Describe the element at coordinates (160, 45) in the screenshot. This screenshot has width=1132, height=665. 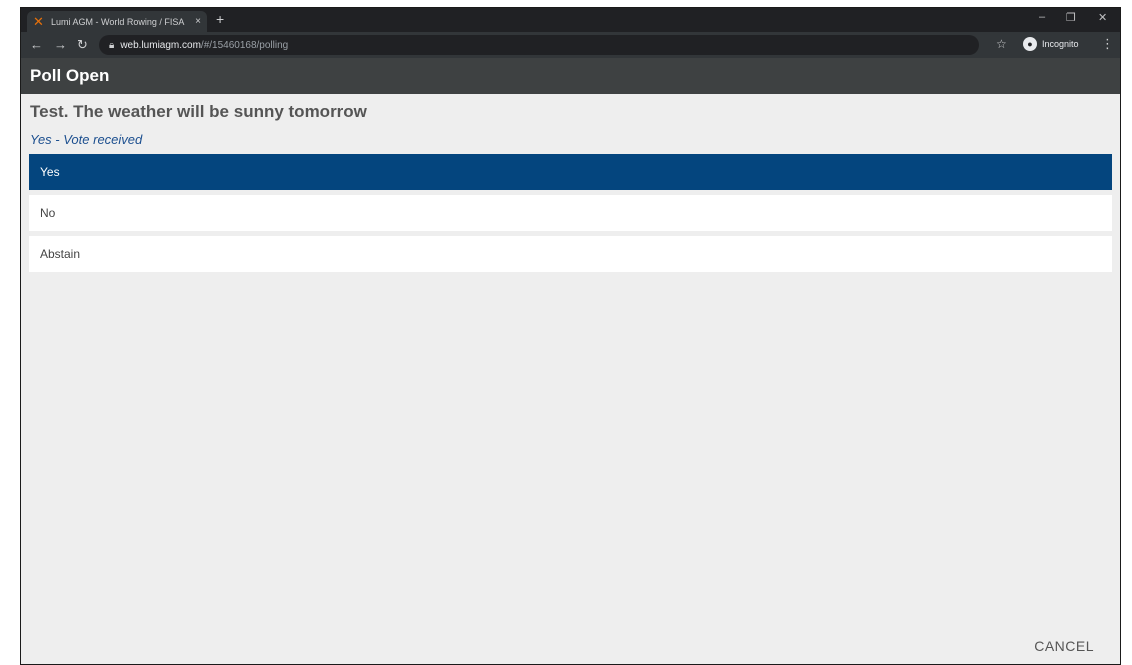
I see `url-host: web.lumiagm.com` at that location.